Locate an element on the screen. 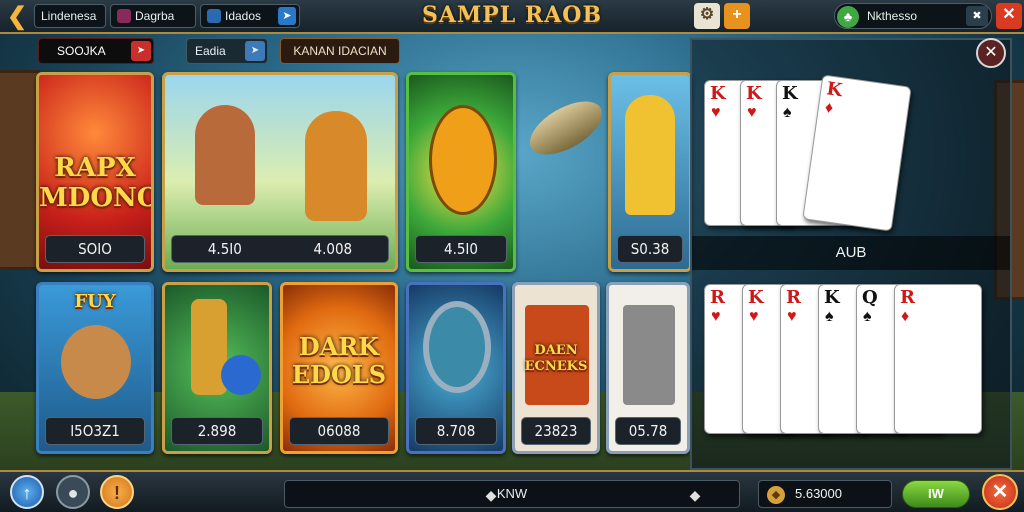  tab-lindenesa-label: Lindenesa is located at coordinates (69, 16).